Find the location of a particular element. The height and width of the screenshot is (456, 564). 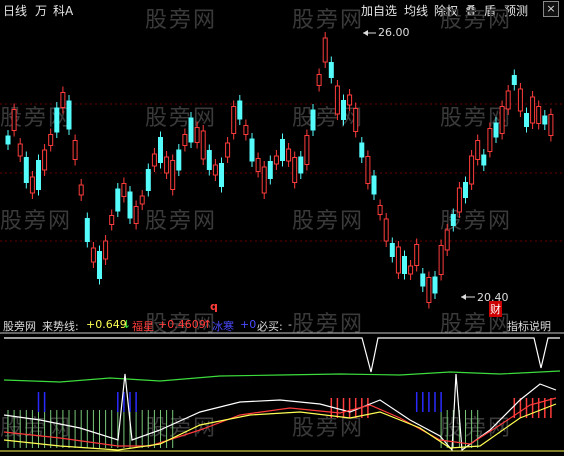

low-arrow-head is located at coordinates (463, 297).